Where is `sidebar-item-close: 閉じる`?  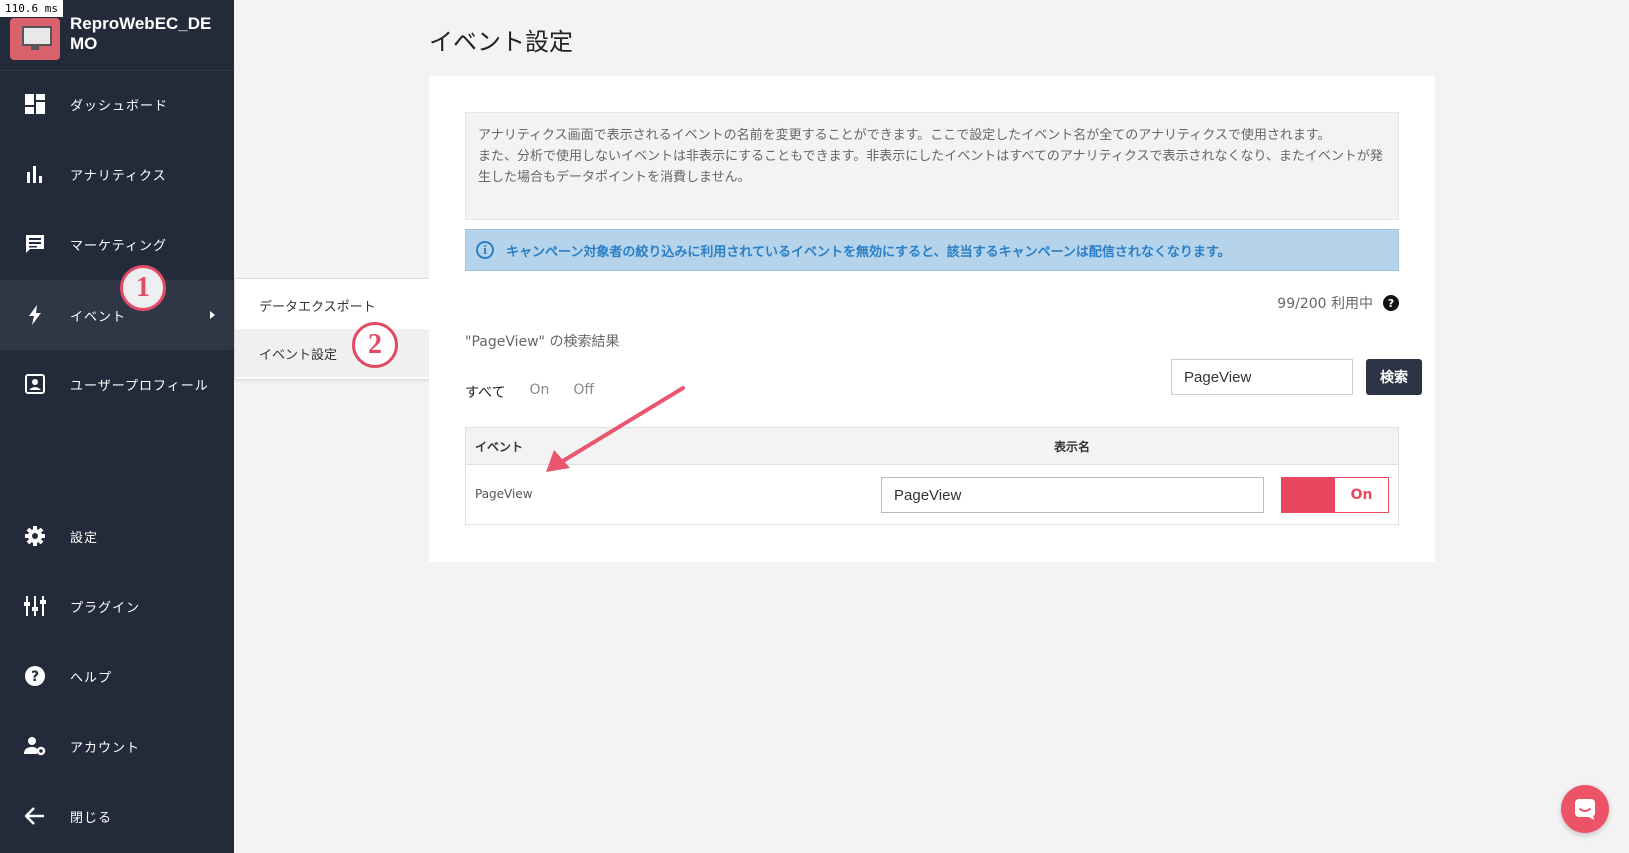 sidebar-item-close: 閉じる is located at coordinates (117, 816).